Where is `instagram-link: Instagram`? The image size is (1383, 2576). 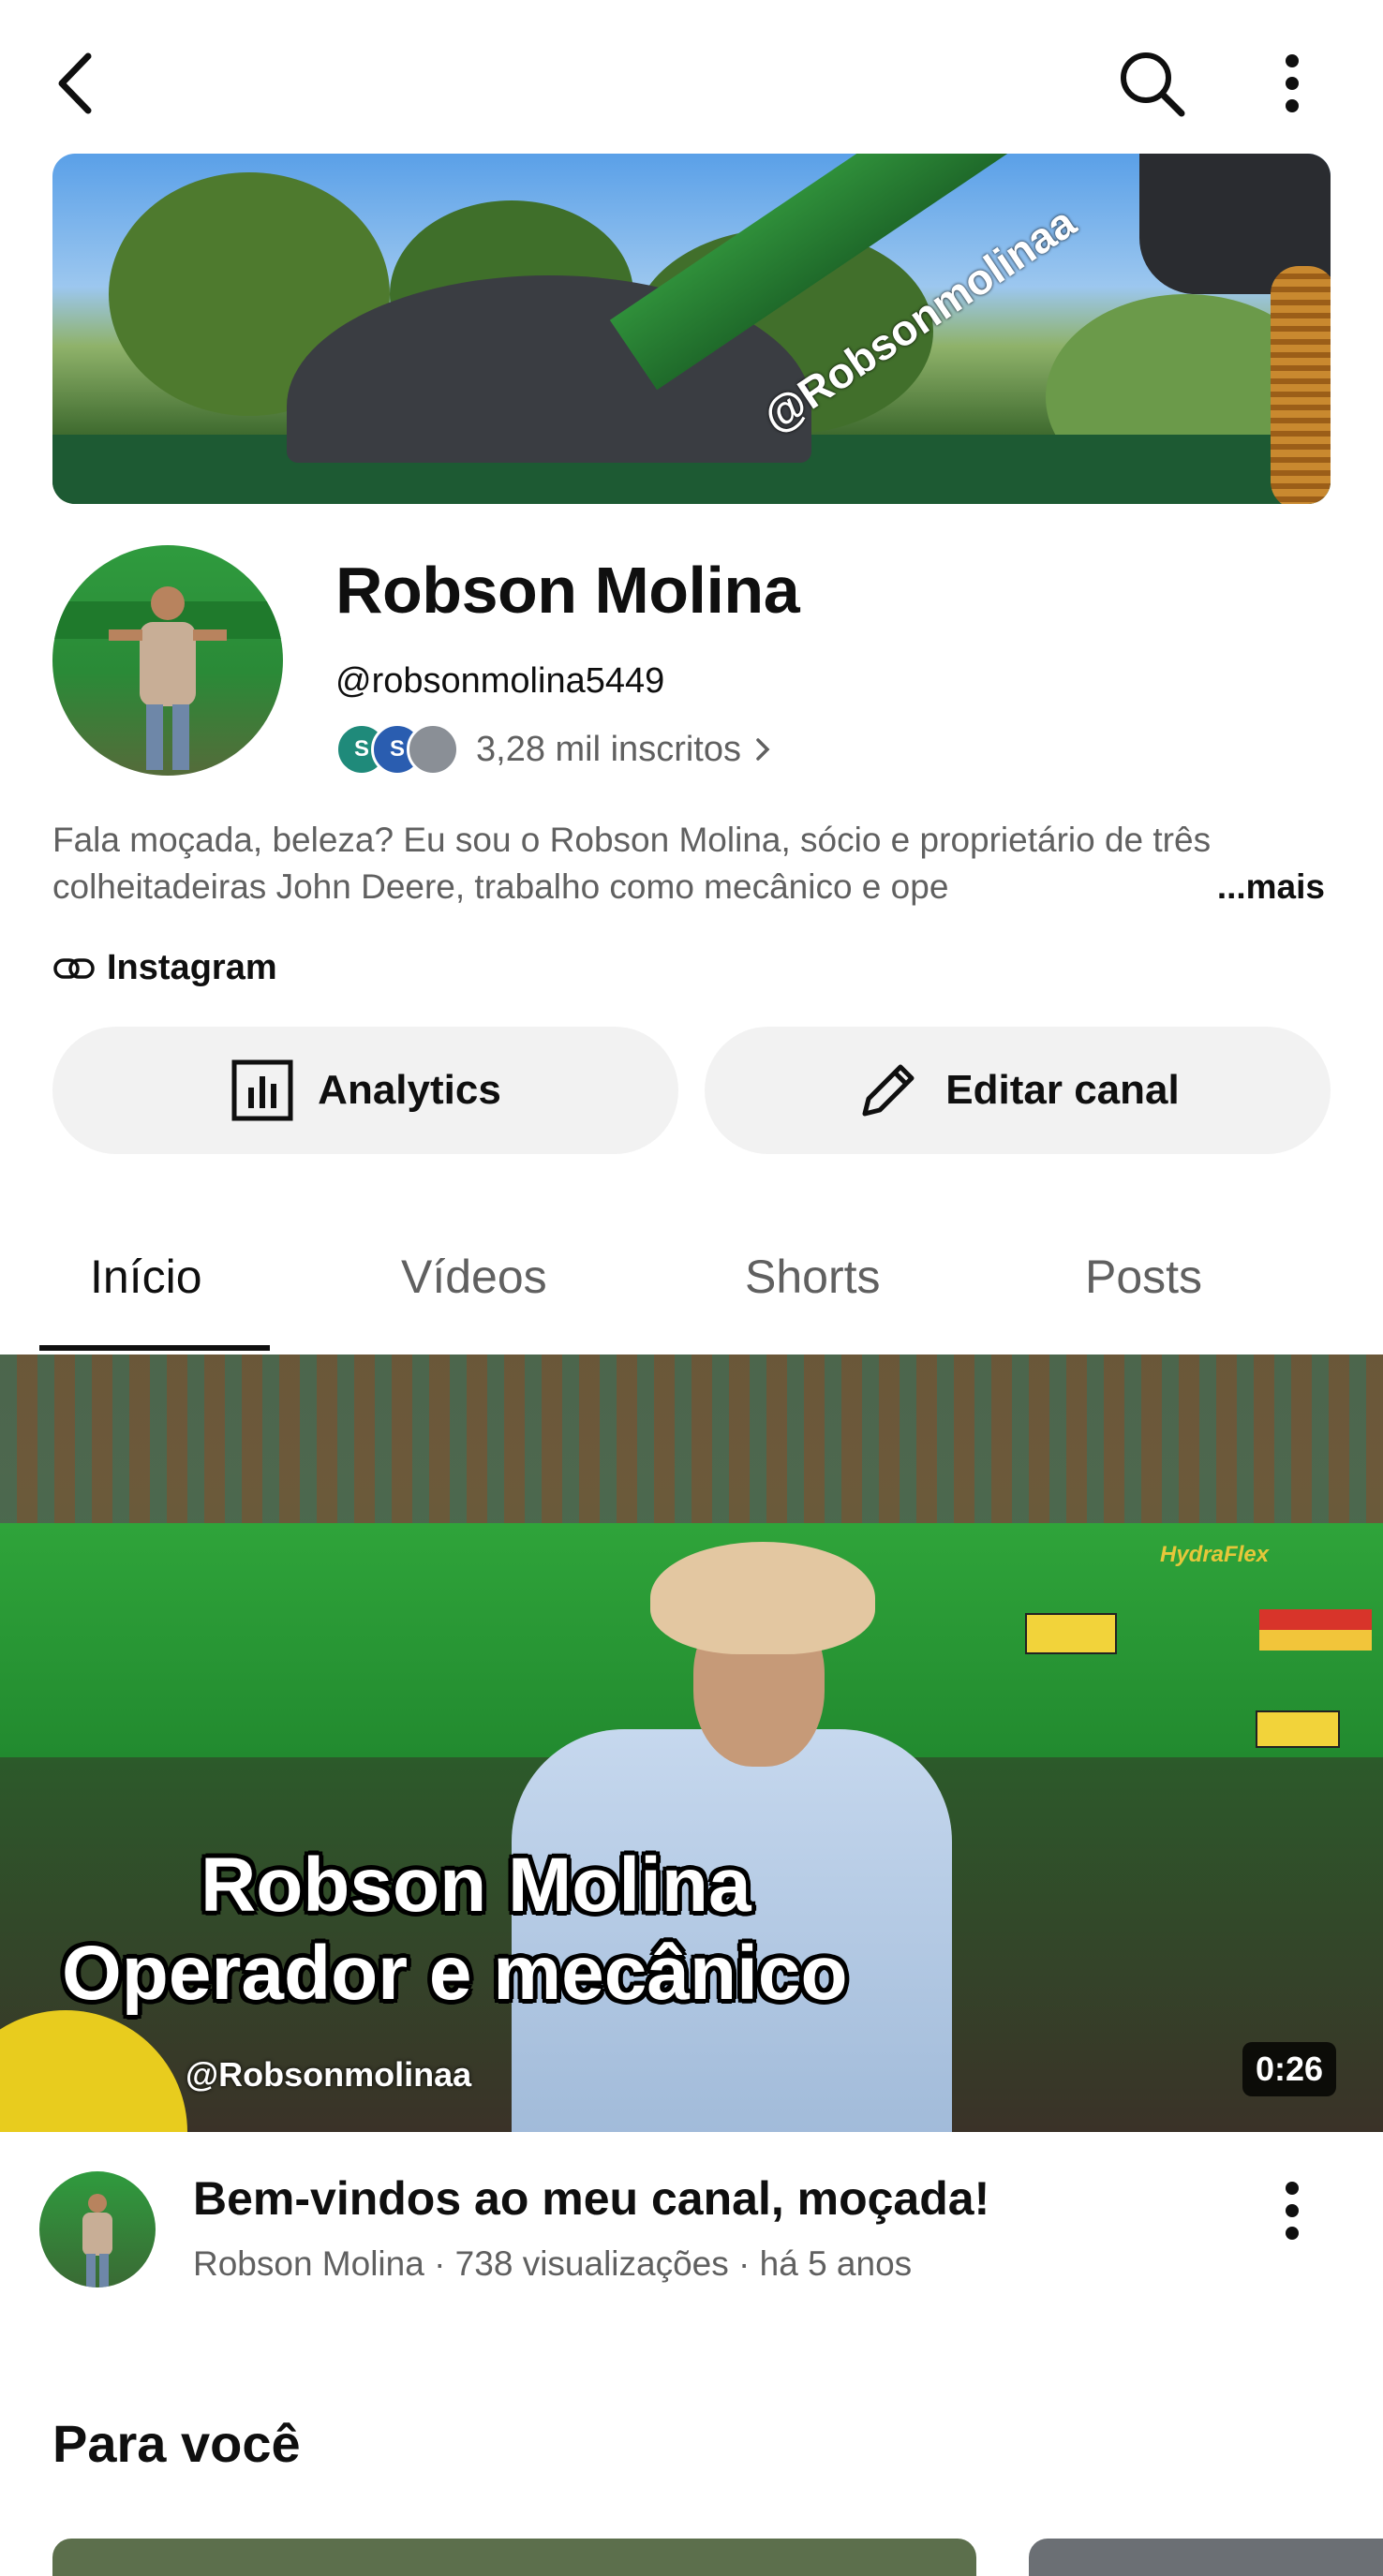
instagram-link: Instagram is located at coordinates (164, 968).